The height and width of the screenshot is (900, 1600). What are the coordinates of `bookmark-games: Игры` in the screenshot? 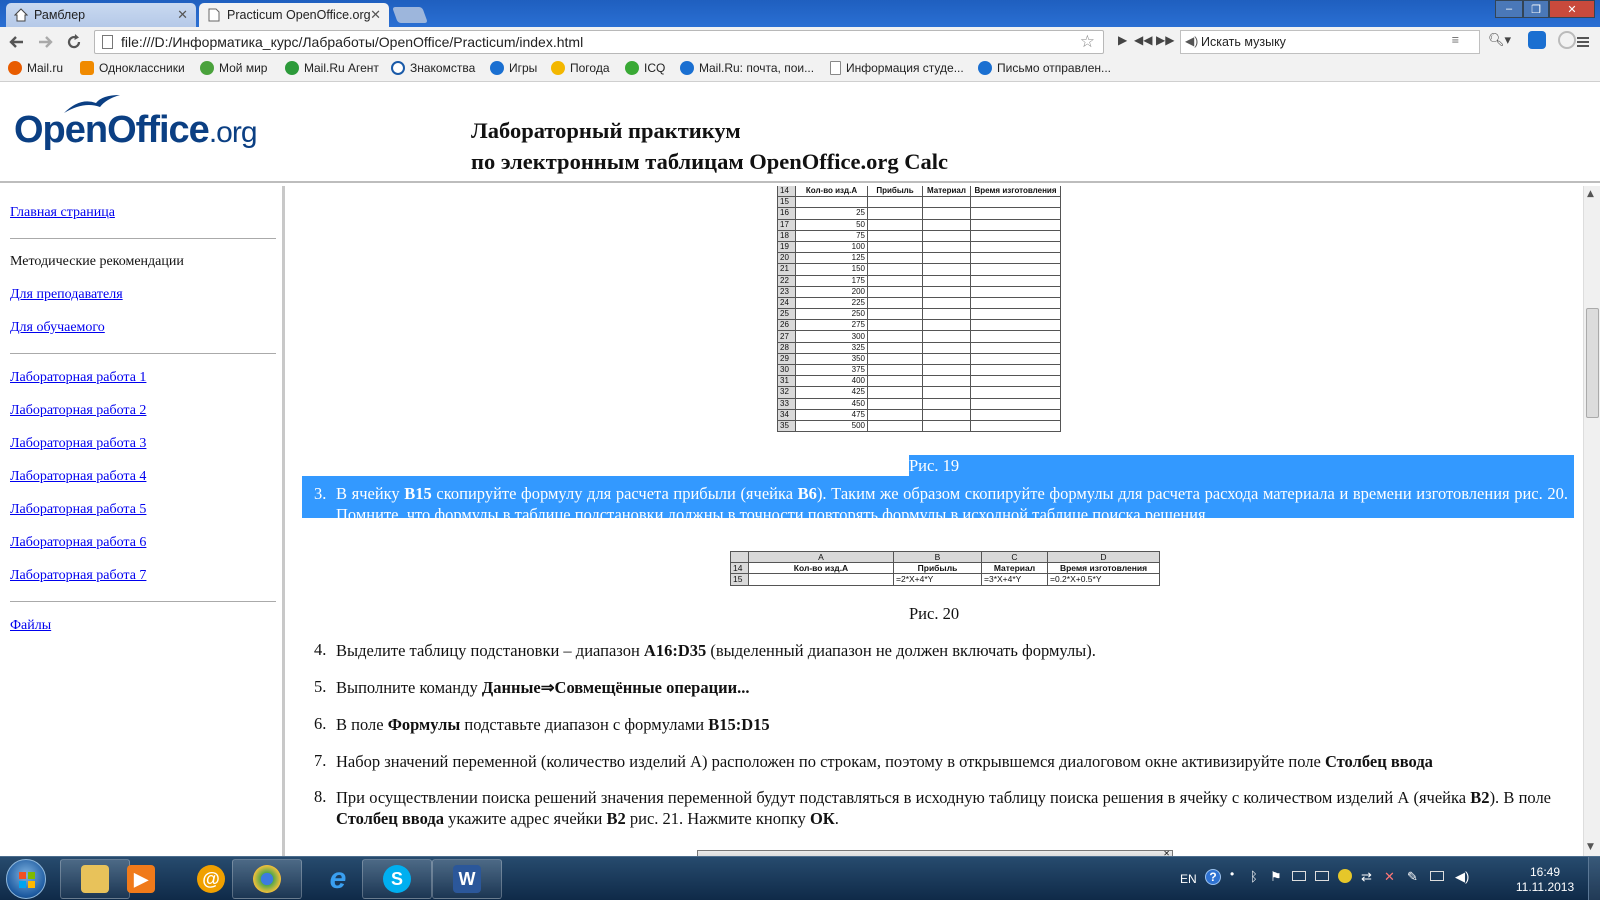 It's located at (513, 68).